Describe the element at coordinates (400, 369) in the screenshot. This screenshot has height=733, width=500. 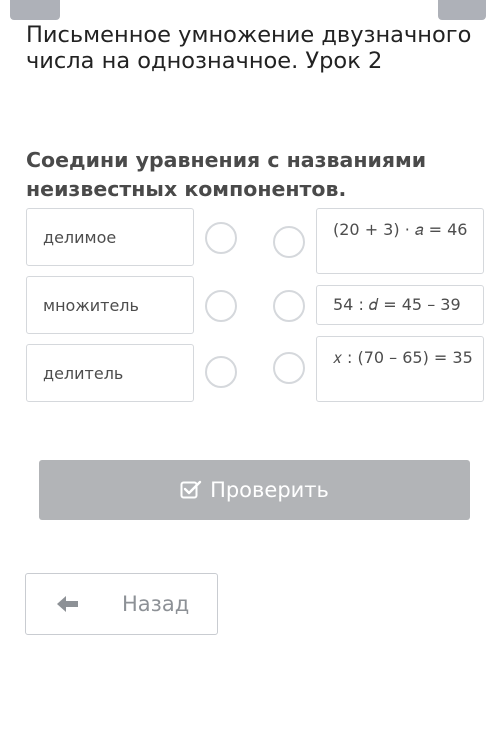
I see `match-right-item: 𝑥 : (70 – 65) = 35` at that location.